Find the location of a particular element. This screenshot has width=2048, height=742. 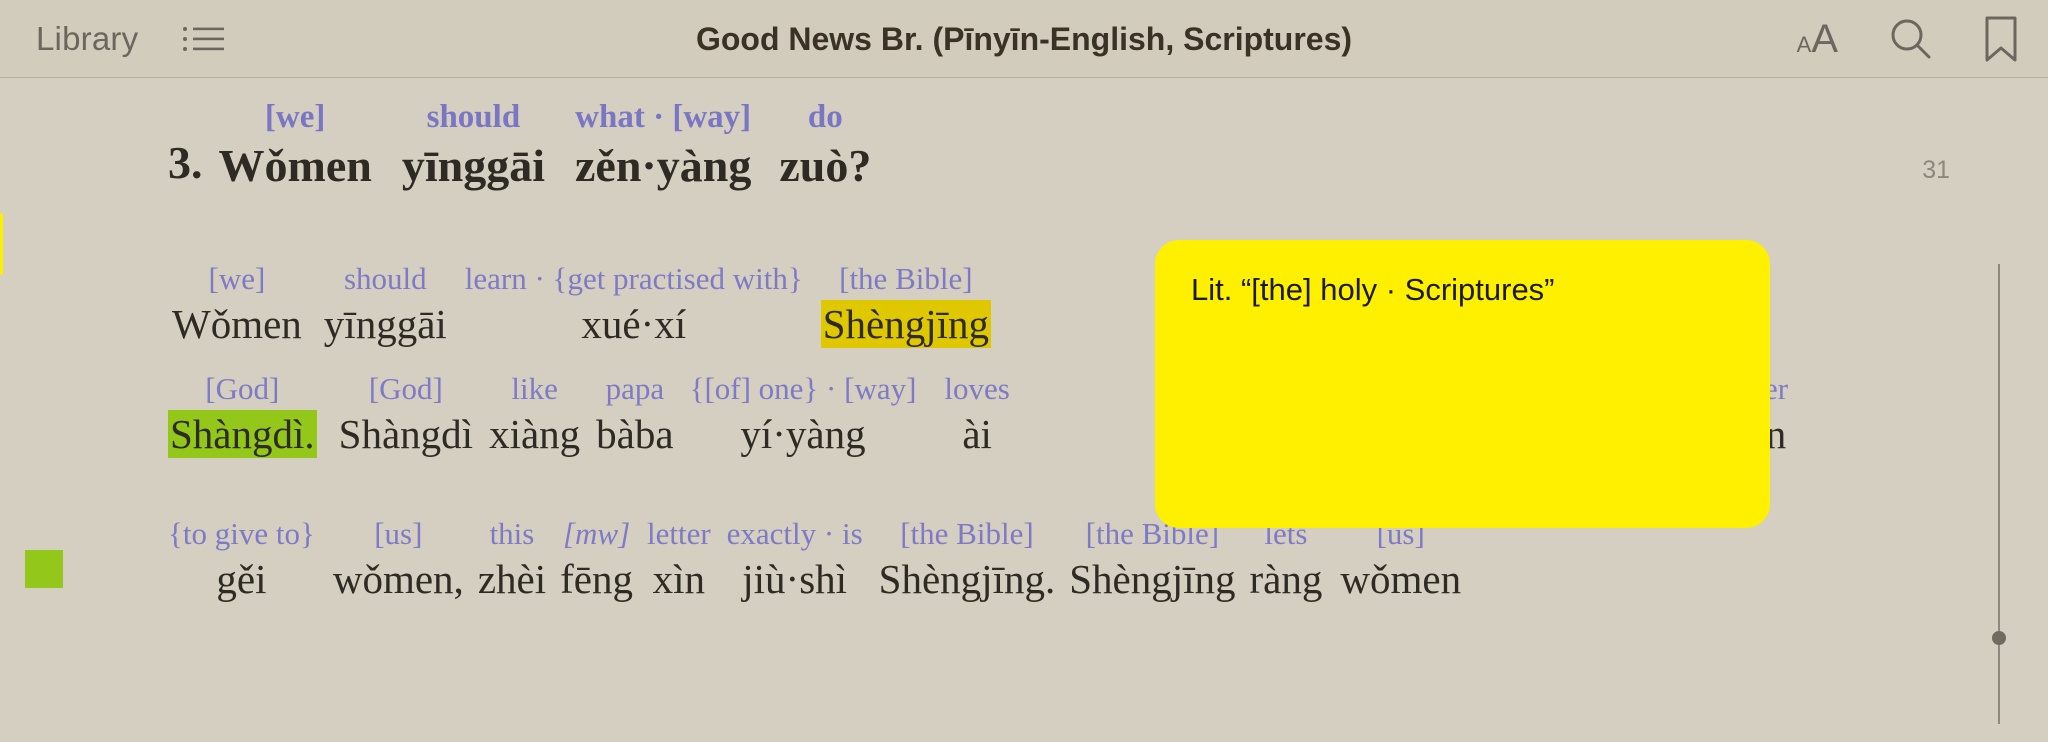

word-cell: do zuò? is located at coordinates (825, 145).